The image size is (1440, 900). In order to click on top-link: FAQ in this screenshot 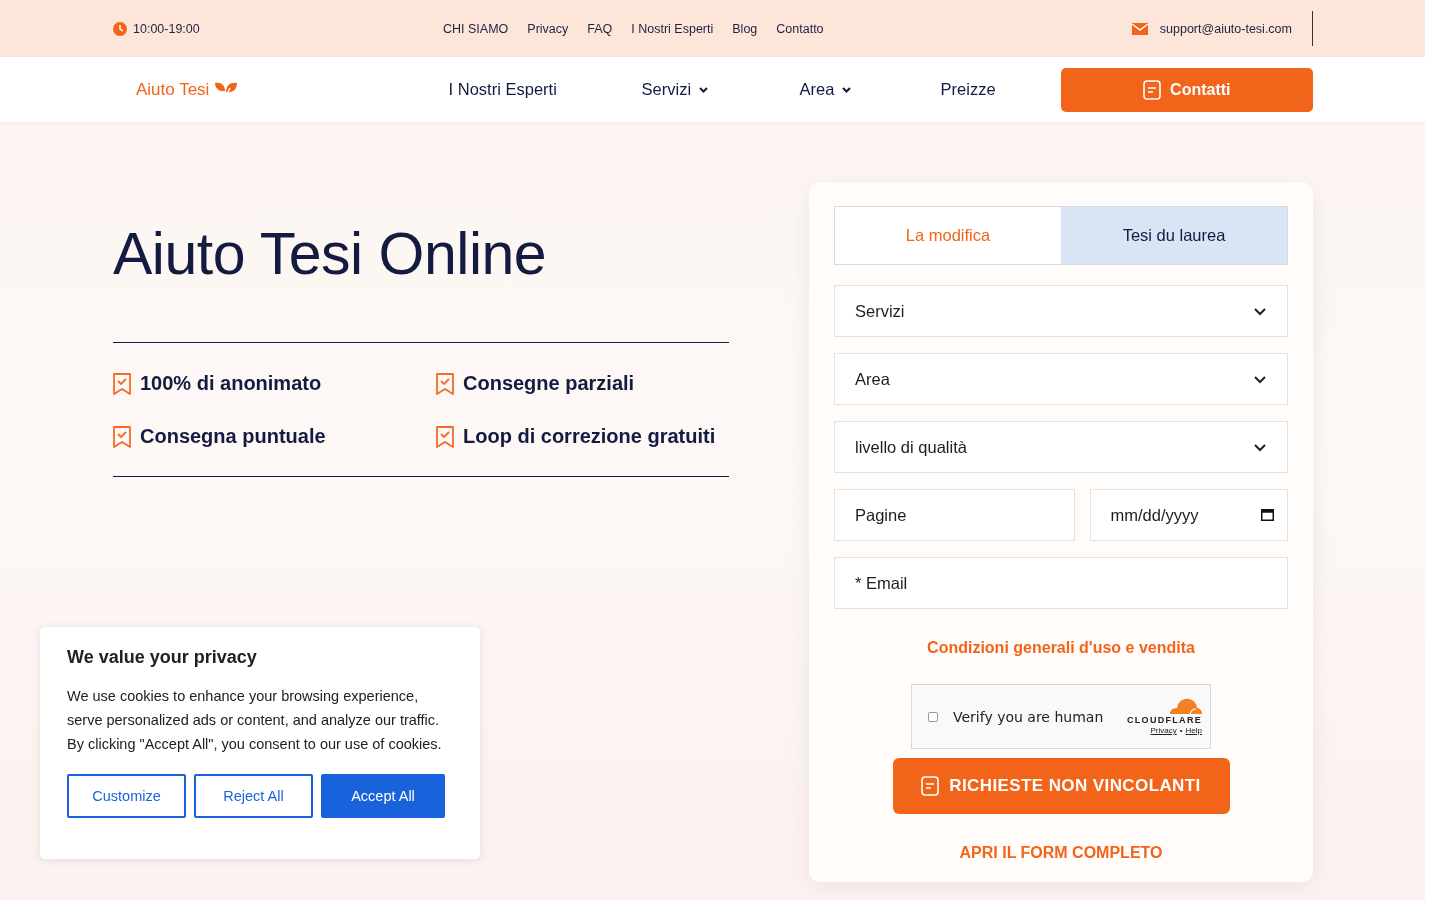, I will do `click(600, 28)`.